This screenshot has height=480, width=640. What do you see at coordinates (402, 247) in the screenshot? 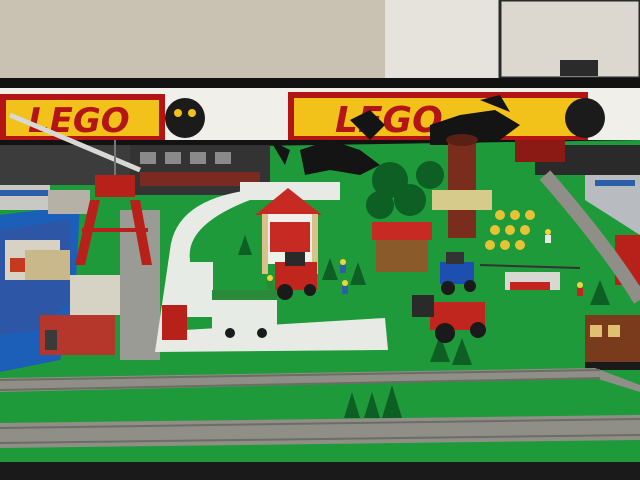
I see `market-stall` at bounding box center [402, 247].